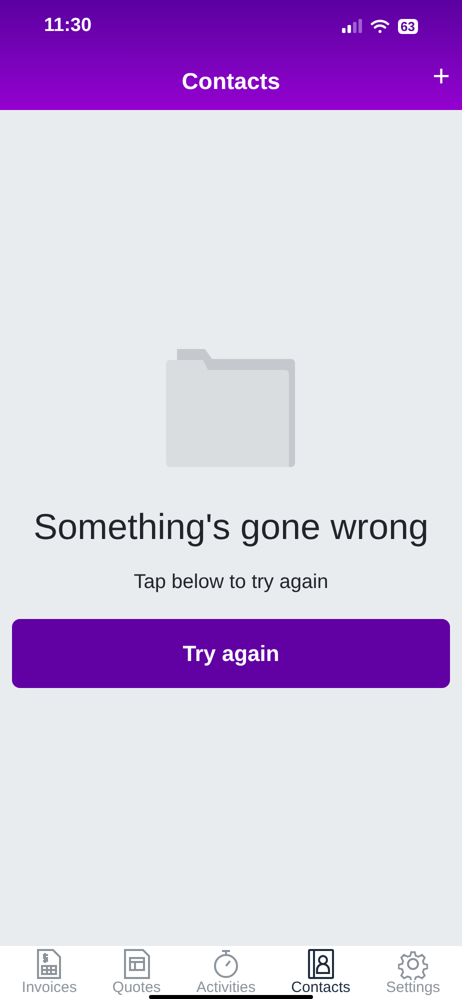 This screenshot has width=462, height=999. What do you see at coordinates (137, 964) in the screenshot?
I see `table-document-icon` at bounding box center [137, 964].